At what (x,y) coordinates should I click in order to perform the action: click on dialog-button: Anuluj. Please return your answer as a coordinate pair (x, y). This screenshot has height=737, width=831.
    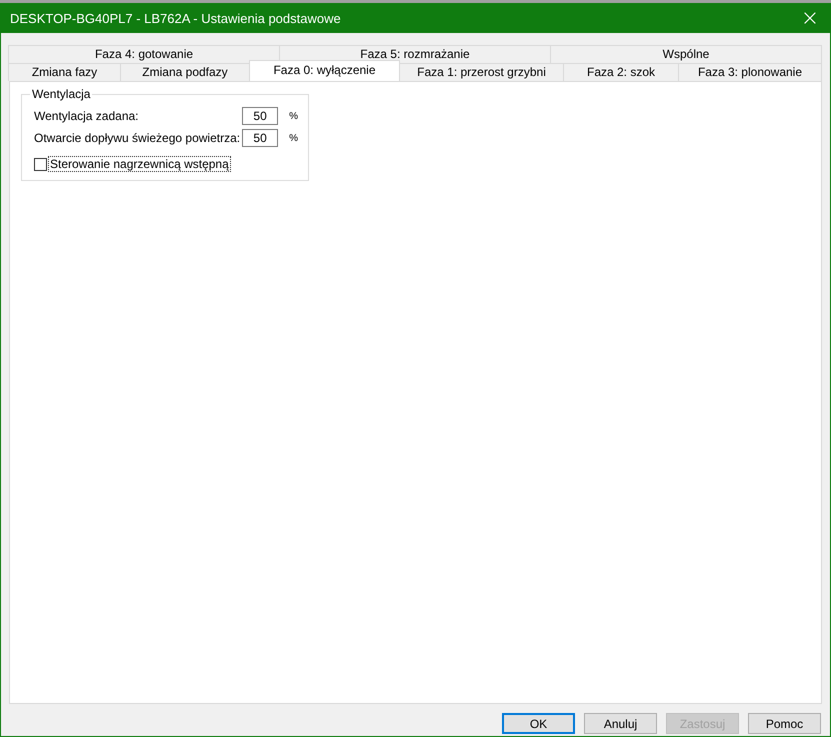
    Looking at the image, I should click on (620, 723).